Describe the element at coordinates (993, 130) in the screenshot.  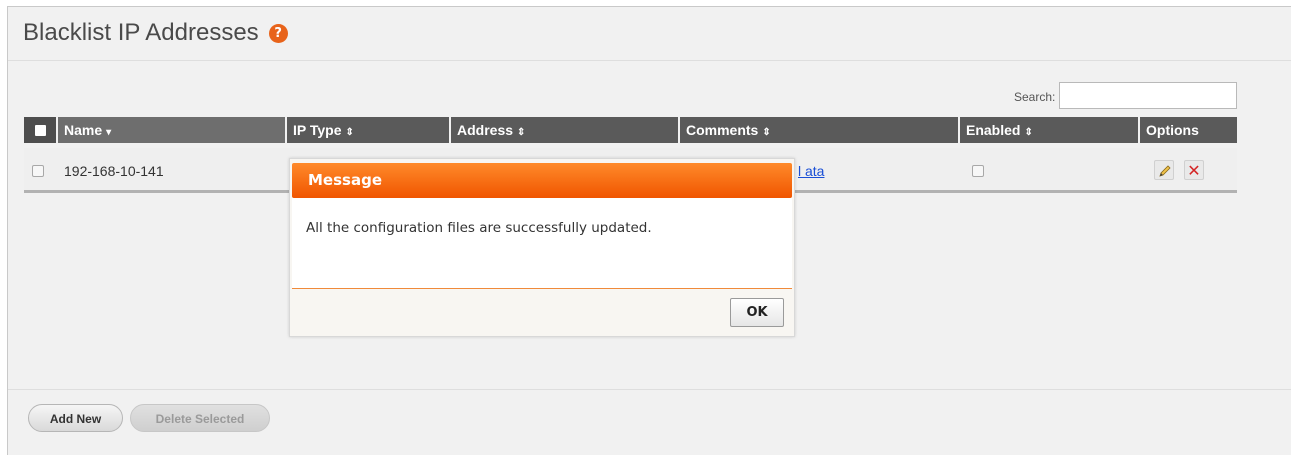
I see `column-header-enabled-label: Enabled` at that location.